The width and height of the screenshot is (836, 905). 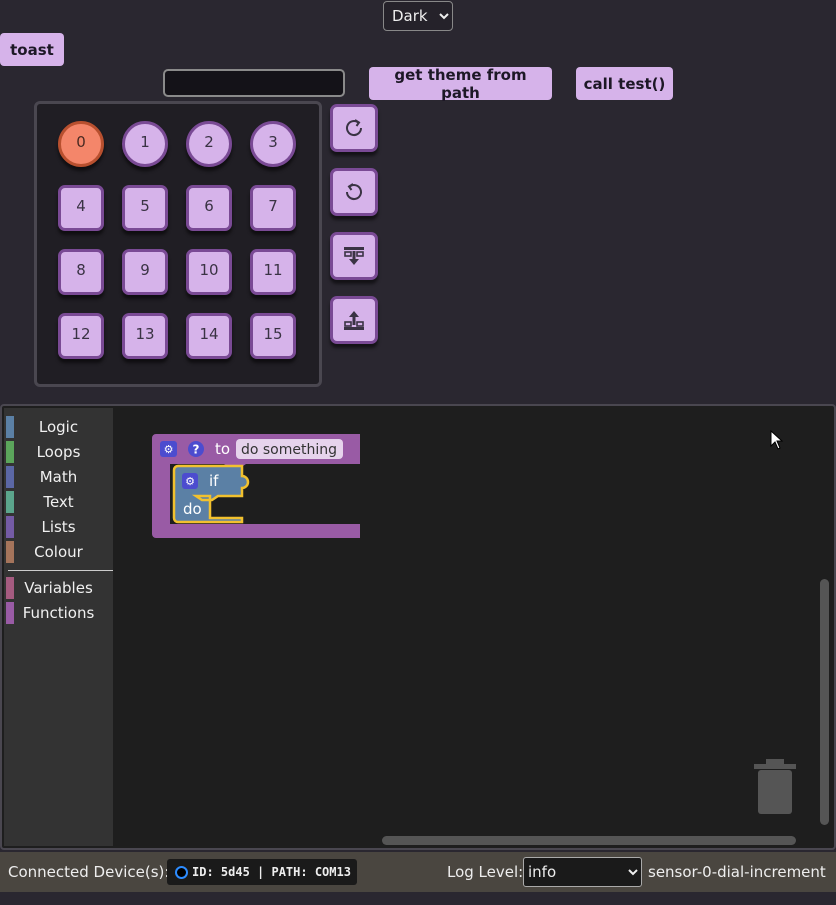 What do you see at coordinates (145, 272) in the screenshot?
I see `key-9: 9` at bounding box center [145, 272].